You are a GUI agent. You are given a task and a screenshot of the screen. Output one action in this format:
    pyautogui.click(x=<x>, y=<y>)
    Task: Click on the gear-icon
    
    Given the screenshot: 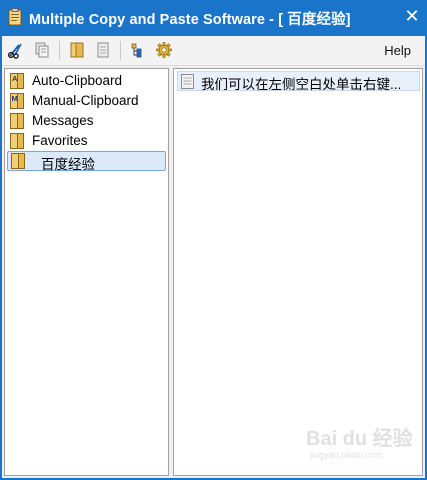 What is the action you would take?
    pyautogui.click(x=164, y=50)
    